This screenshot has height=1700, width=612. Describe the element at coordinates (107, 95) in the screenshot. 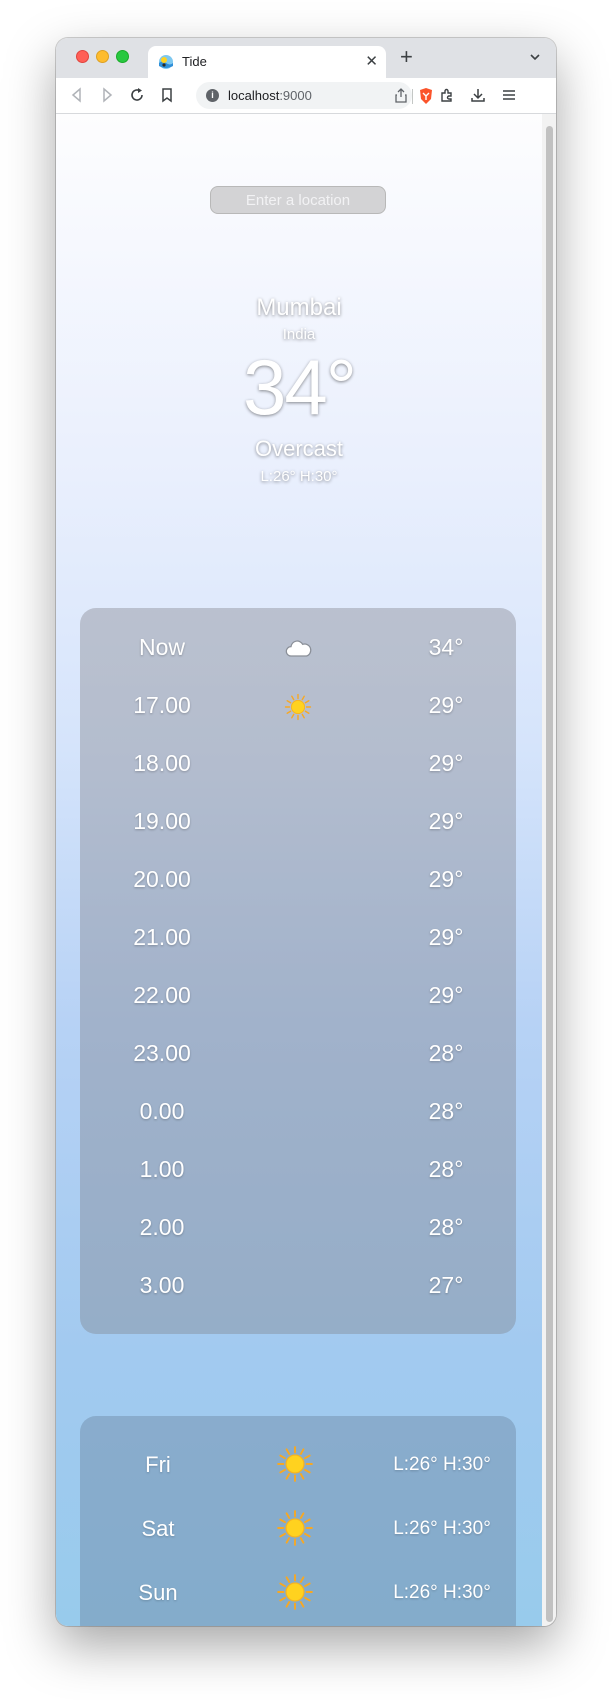

I see `forward-icon` at that location.